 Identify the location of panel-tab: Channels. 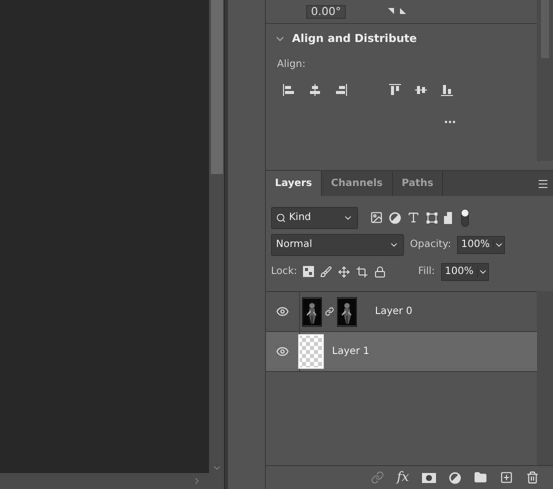
(357, 183).